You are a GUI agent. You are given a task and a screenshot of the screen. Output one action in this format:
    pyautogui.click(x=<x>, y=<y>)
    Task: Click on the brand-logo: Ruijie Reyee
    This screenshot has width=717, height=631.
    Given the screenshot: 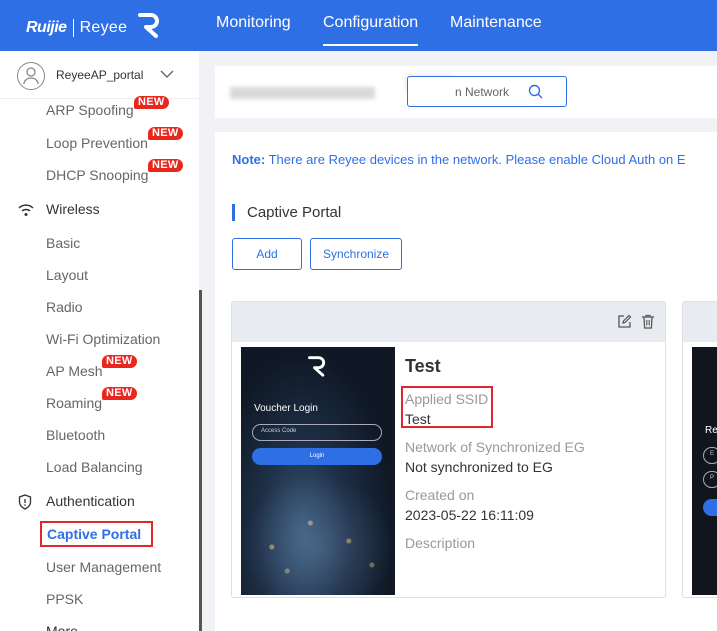 What is the action you would take?
    pyautogui.click(x=93, y=27)
    